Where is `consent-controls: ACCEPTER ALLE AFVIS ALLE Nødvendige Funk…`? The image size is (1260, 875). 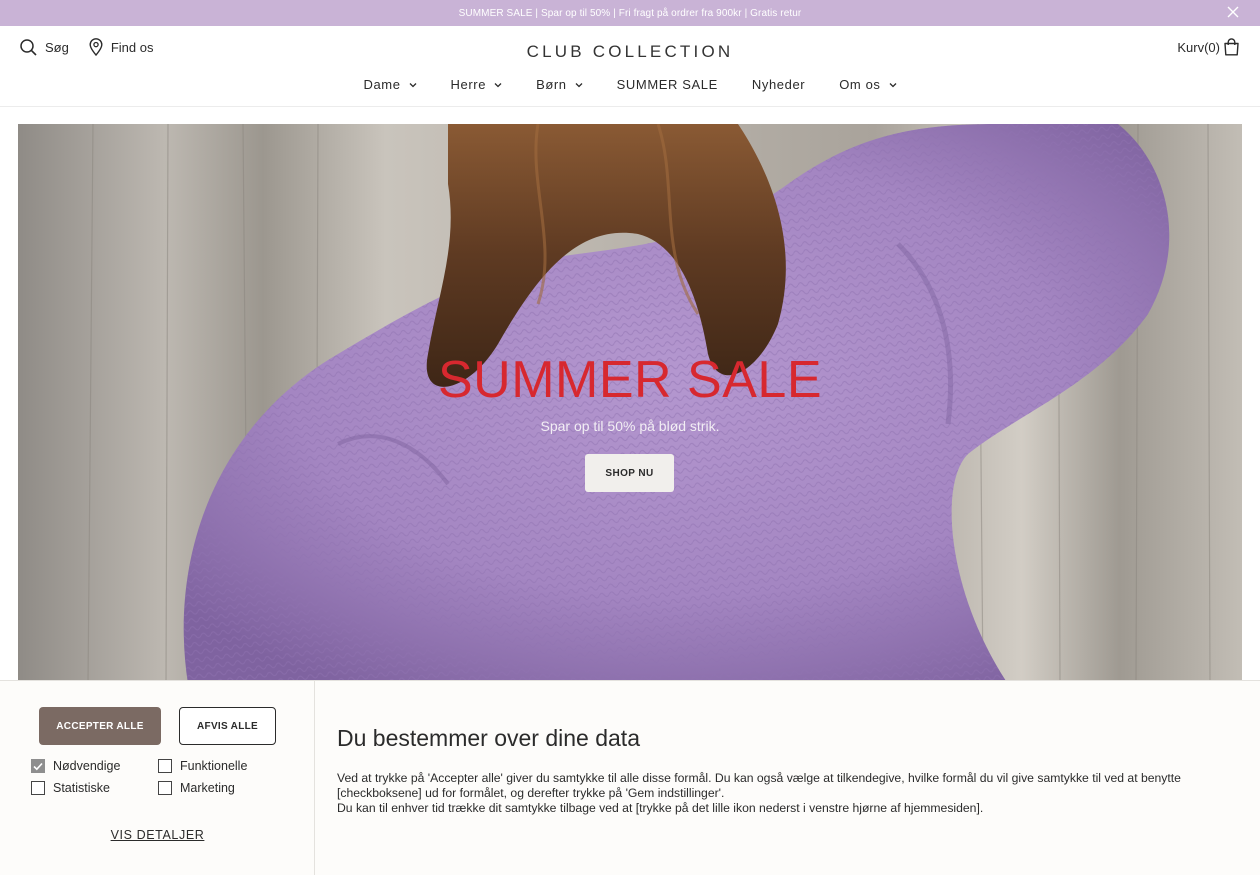
consent-controls: ACCEPTER ALLE AFVIS ALLE Nødvendige Funk… is located at coordinates (157, 778).